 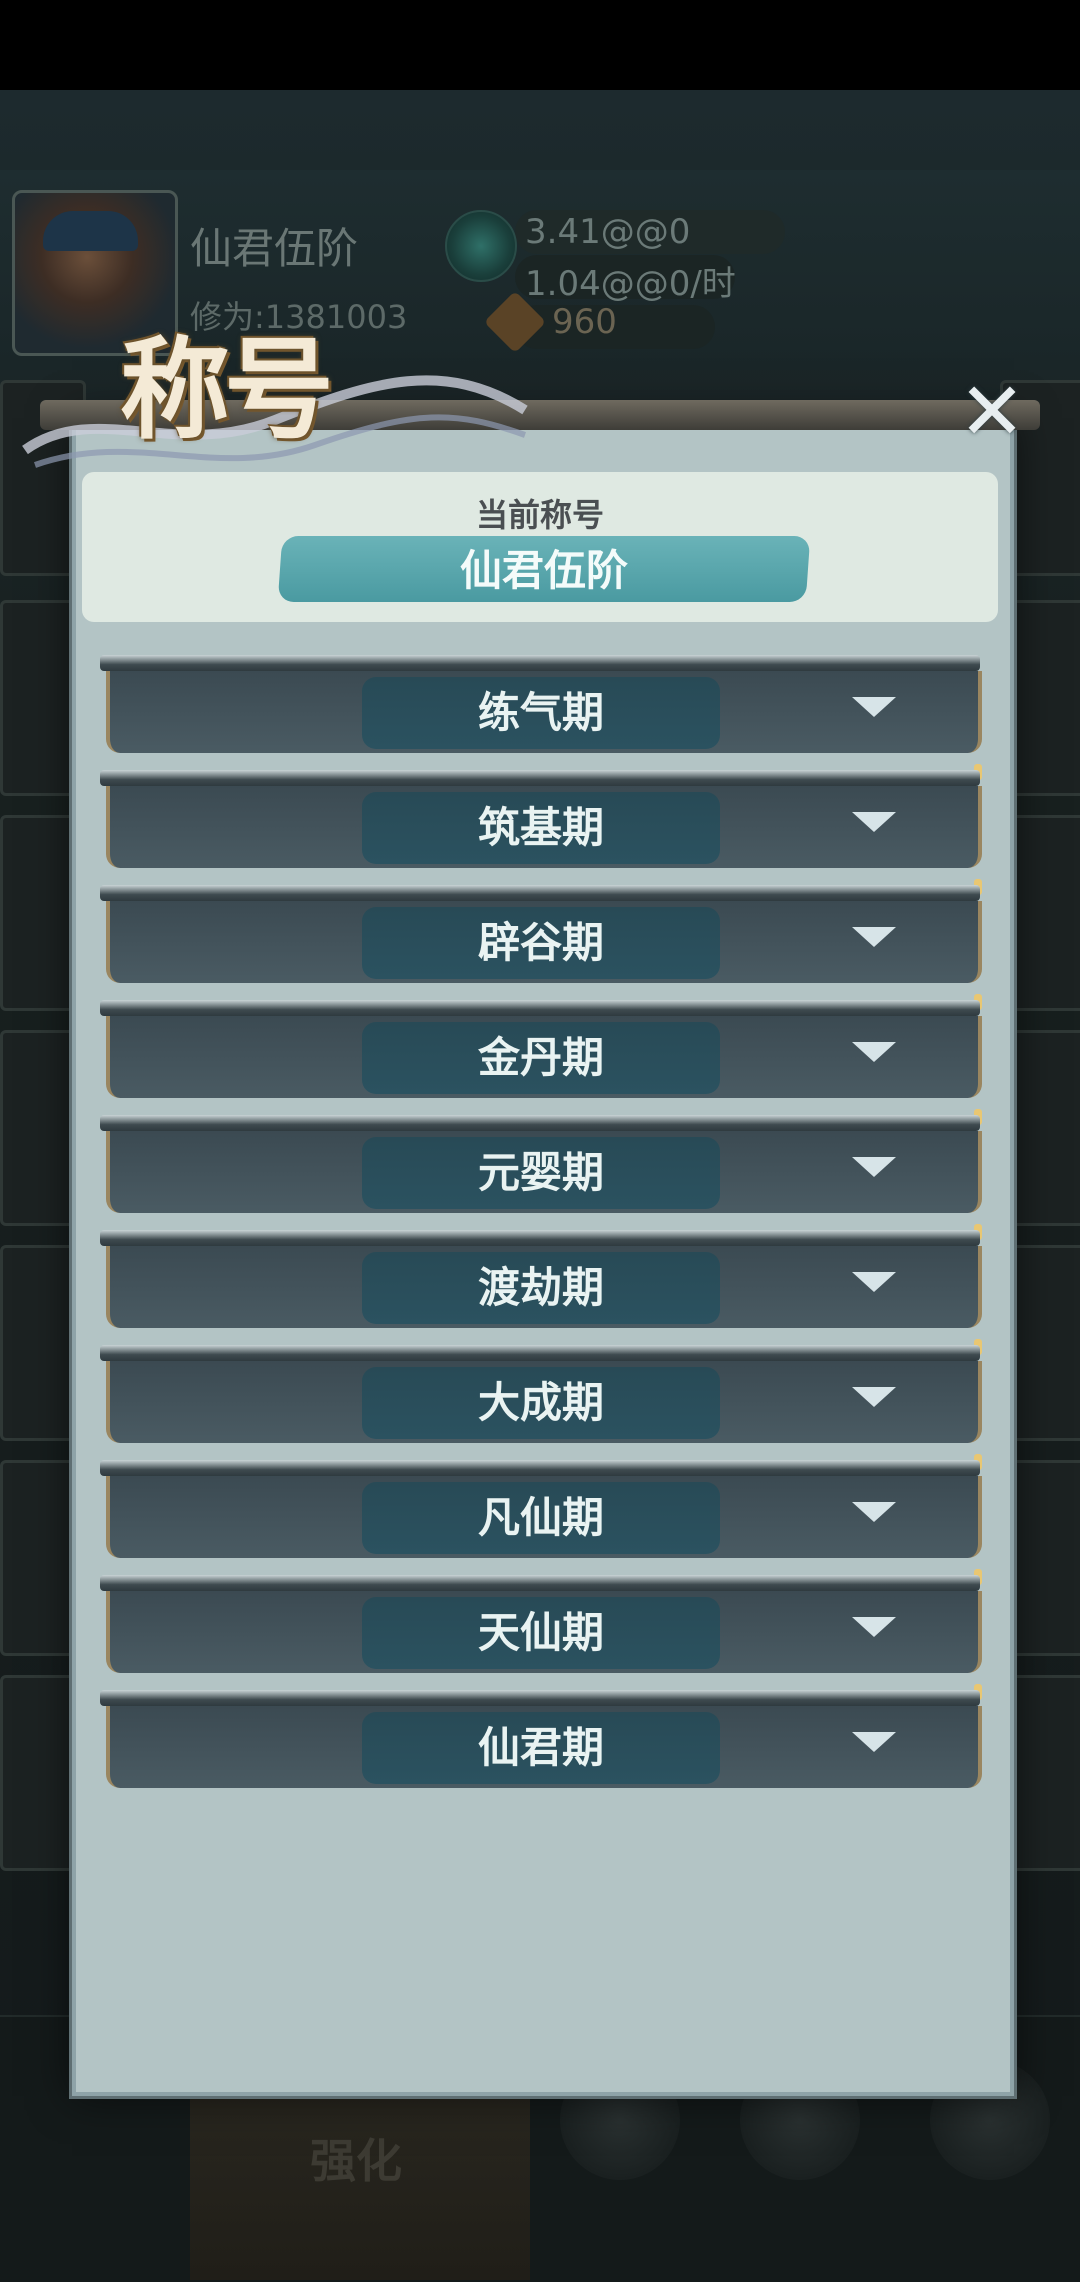 I want to click on stage-label: 仙君期, so click(x=540, y=1747).